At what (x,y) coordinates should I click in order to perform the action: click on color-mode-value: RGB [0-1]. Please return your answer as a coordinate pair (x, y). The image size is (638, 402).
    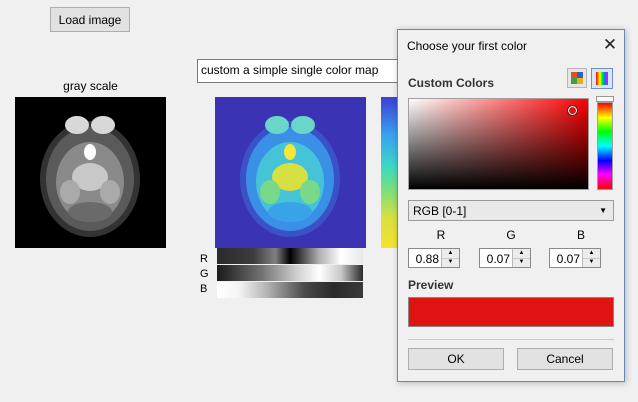
    Looking at the image, I should click on (440, 211).